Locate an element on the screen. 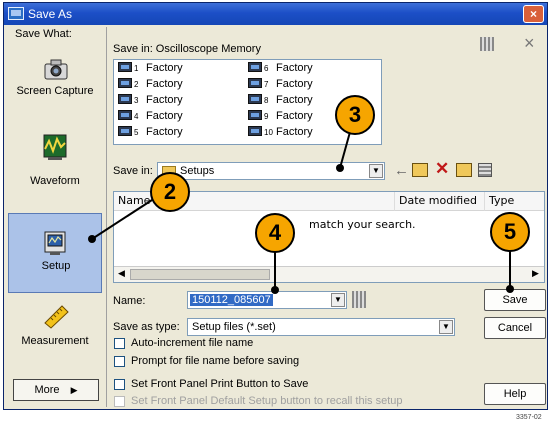 The width and height of the screenshot is (550, 425). callout-3: 3 is located at coordinates (355, 115).